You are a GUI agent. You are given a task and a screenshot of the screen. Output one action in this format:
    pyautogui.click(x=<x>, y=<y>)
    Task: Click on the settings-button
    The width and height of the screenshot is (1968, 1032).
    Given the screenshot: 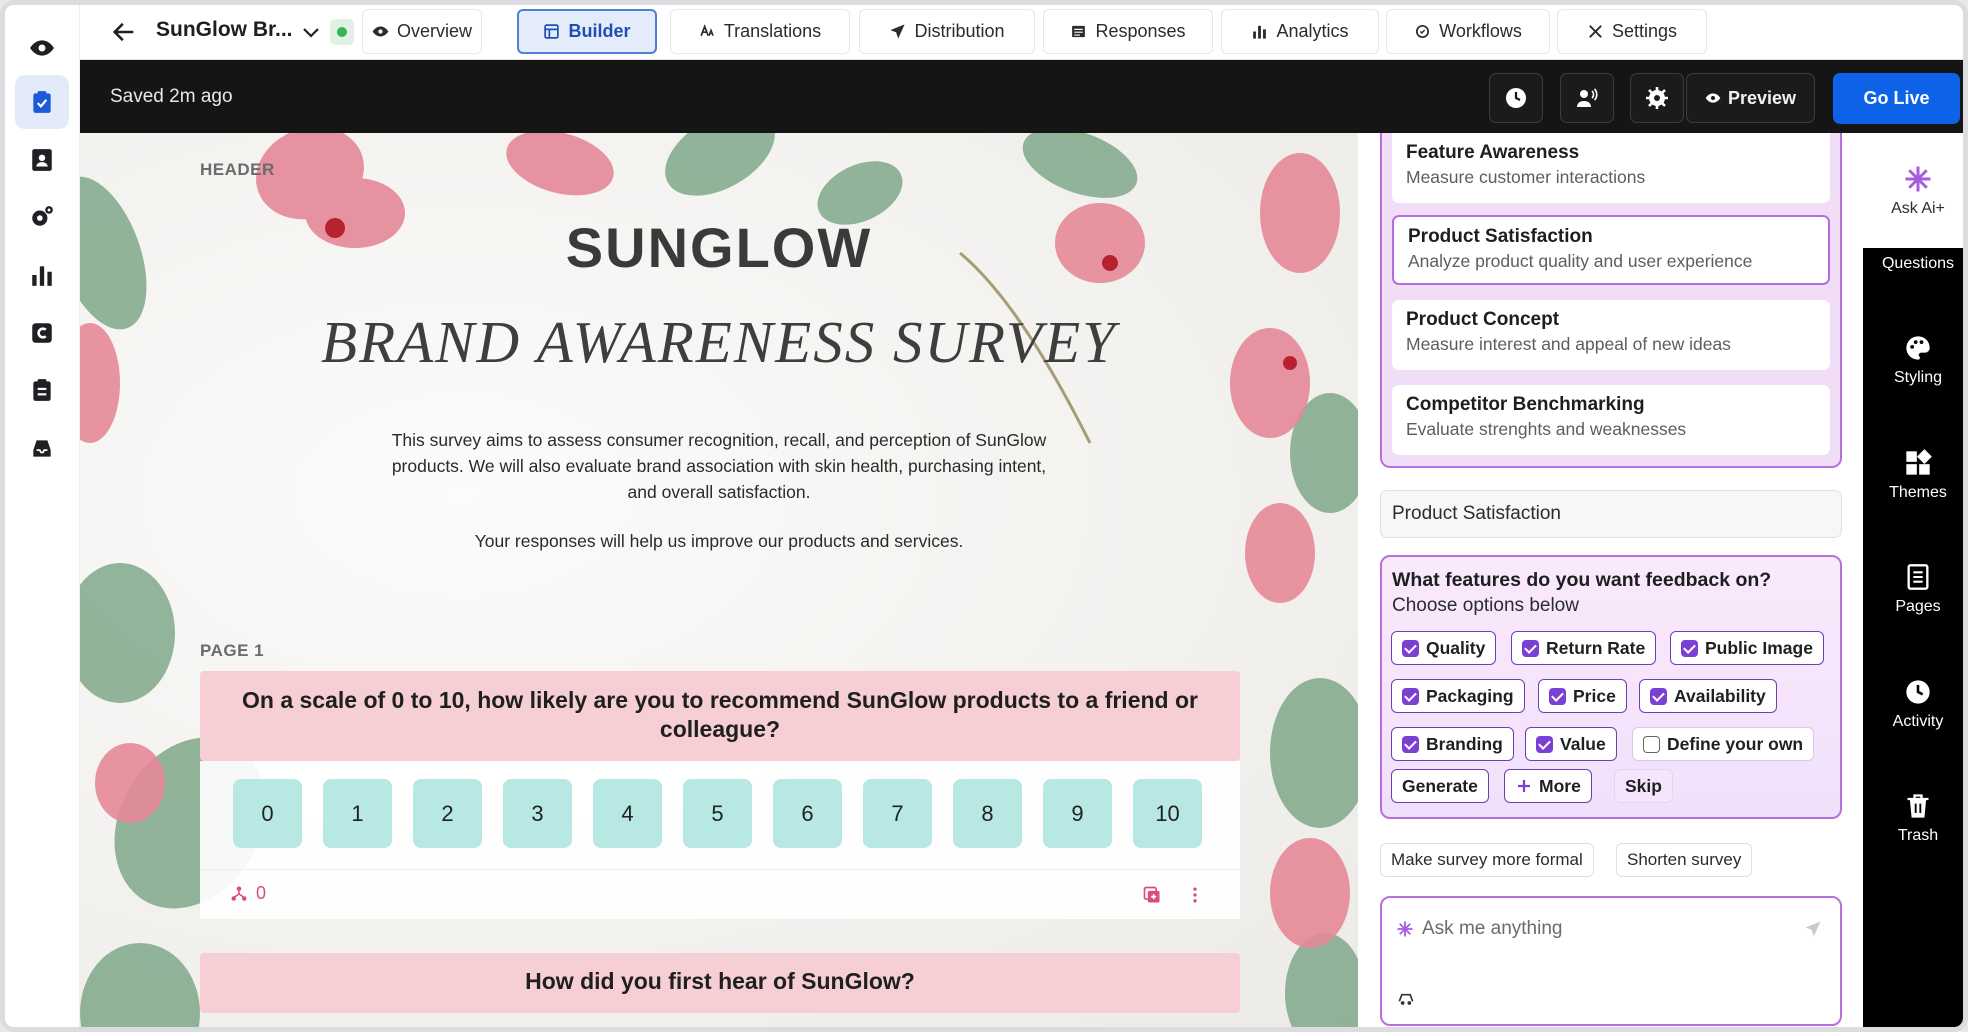 What is the action you would take?
    pyautogui.click(x=1657, y=98)
    